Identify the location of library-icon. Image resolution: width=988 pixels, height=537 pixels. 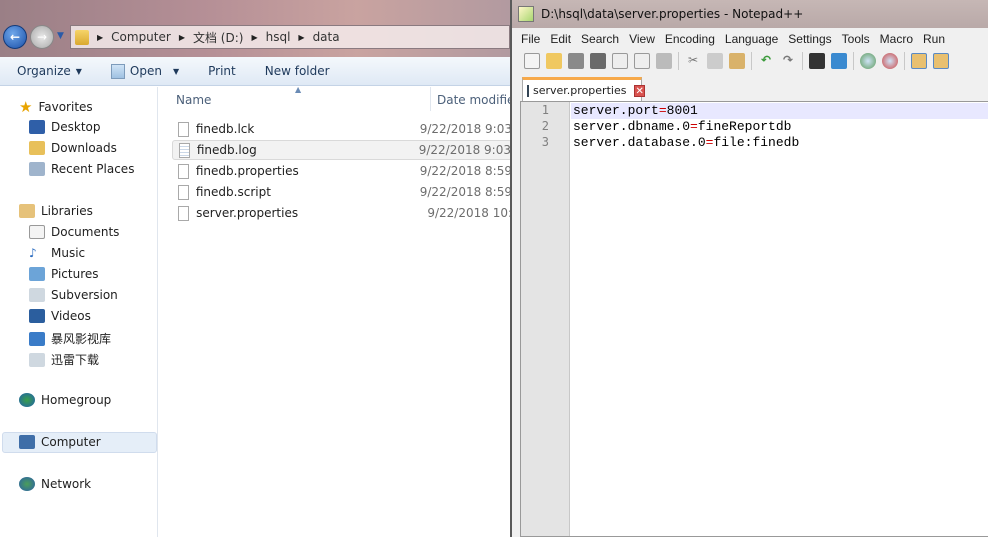
(37, 338).